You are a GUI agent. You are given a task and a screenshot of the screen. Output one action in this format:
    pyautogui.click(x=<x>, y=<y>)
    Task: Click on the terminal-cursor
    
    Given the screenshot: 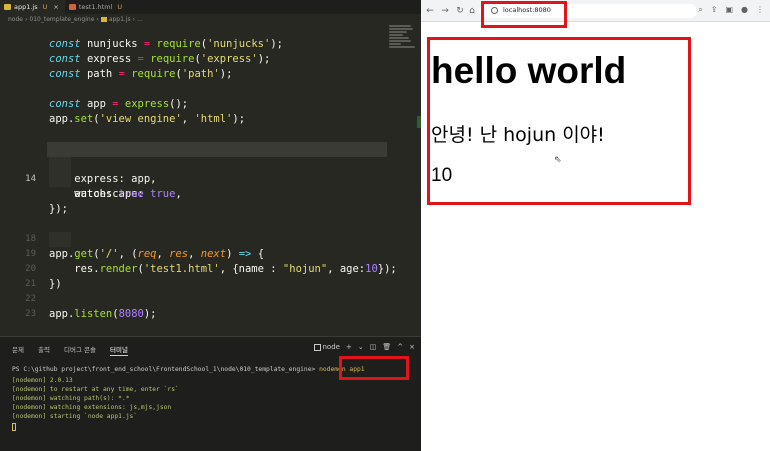 What is the action you would take?
    pyautogui.click(x=14, y=427)
    